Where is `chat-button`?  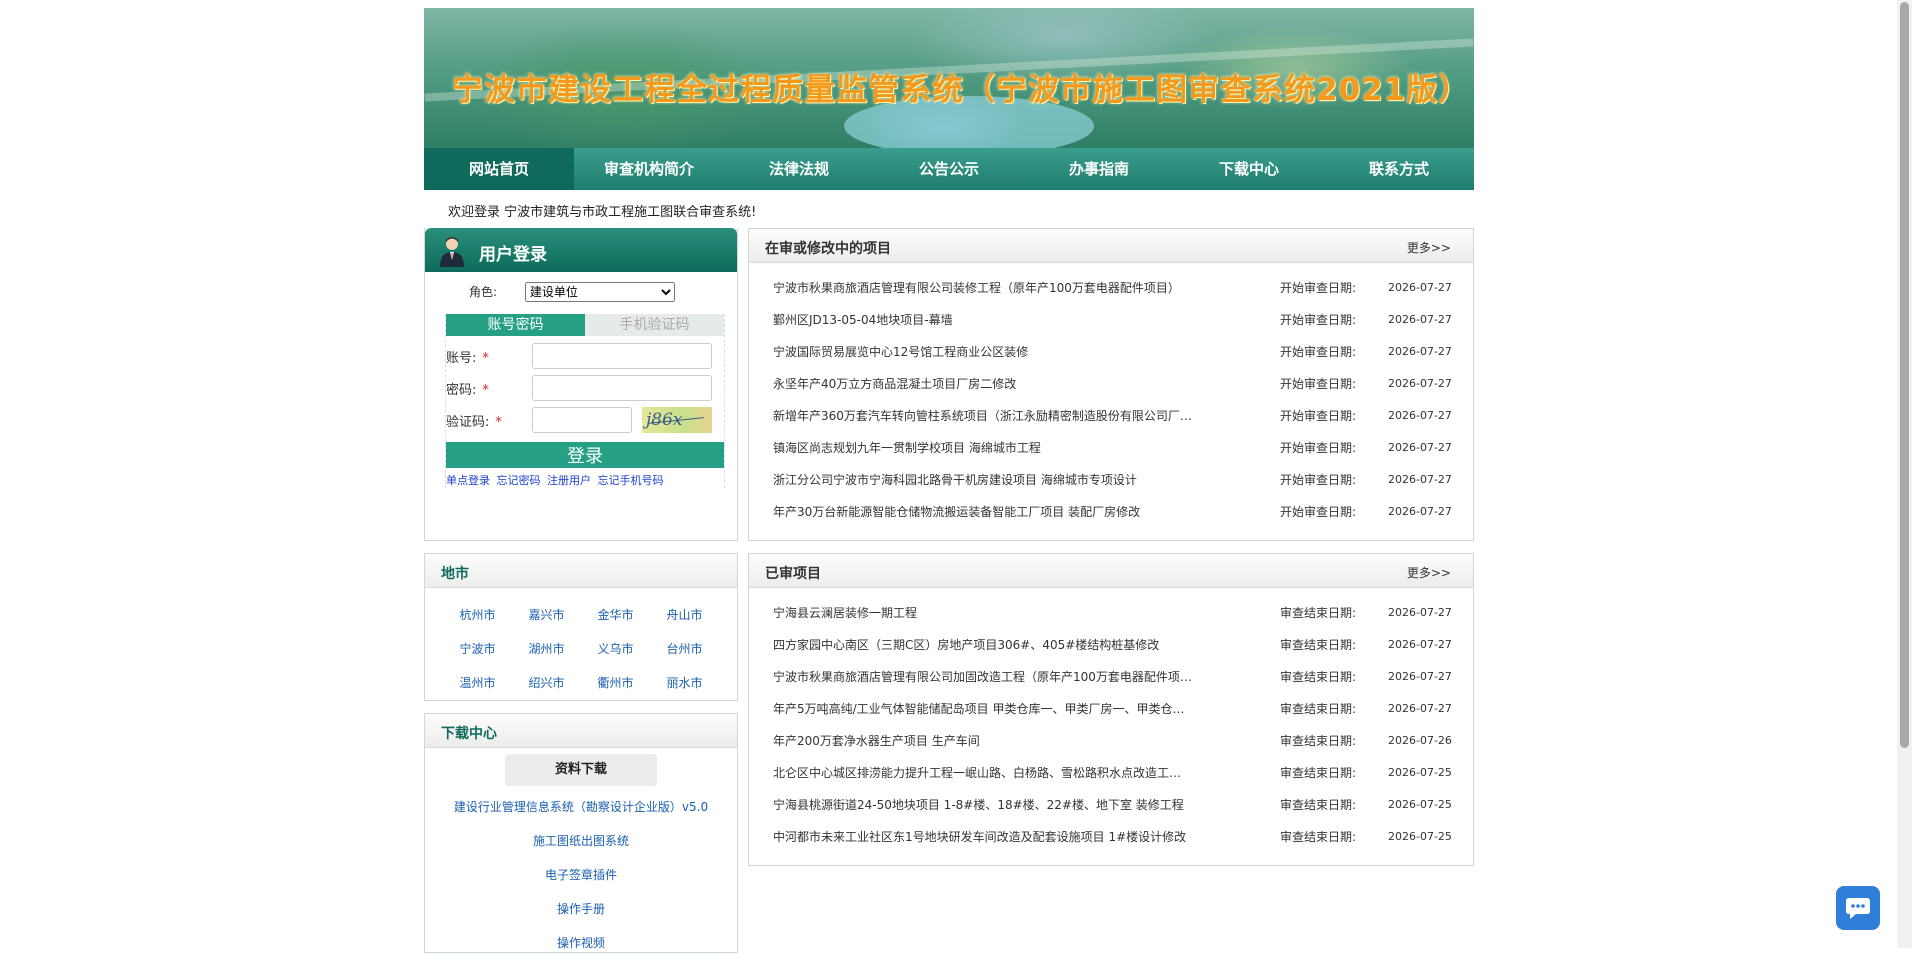 chat-button is located at coordinates (1858, 908).